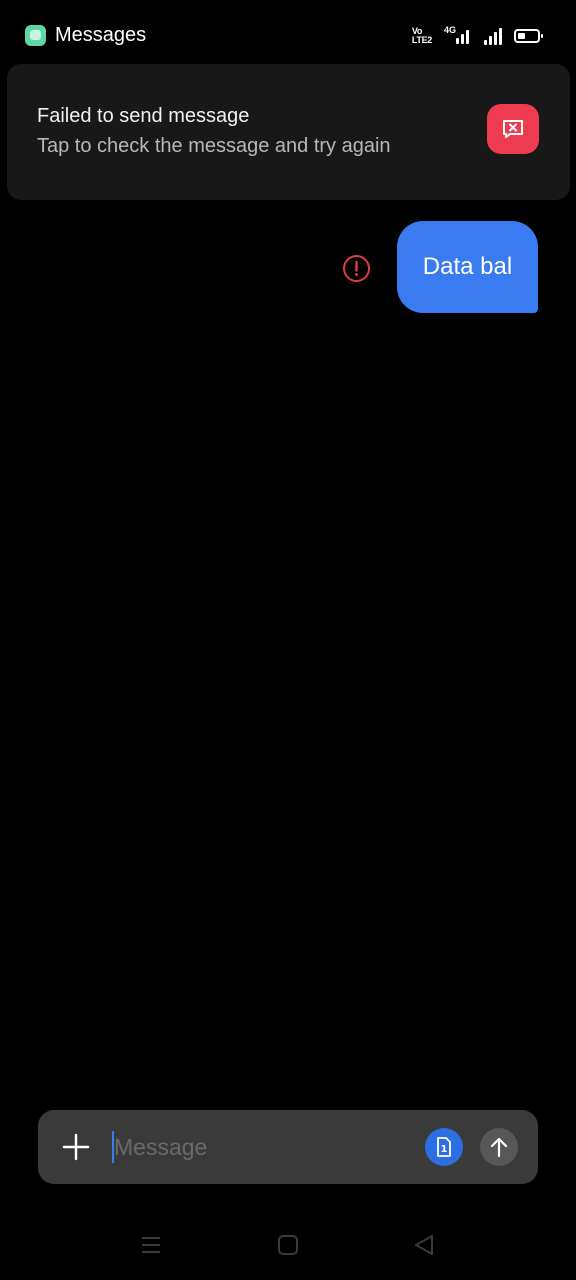 The height and width of the screenshot is (1280, 576). I want to click on message-input, so click(260, 1147).